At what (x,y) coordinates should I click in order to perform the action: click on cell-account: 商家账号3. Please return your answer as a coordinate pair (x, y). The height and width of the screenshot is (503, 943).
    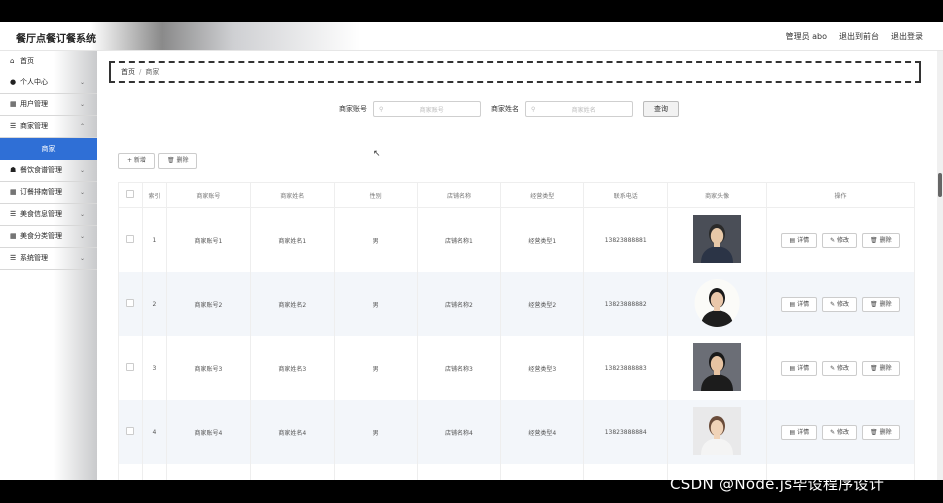
    Looking at the image, I should click on (208, 368).